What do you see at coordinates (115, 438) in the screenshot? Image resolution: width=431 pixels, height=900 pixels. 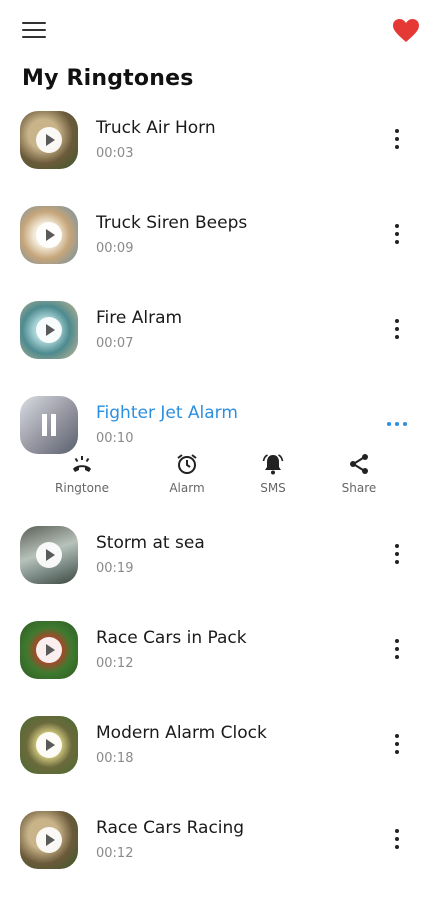 I see `ringtone-duration: 00:10` at bounding box center [115, 438].